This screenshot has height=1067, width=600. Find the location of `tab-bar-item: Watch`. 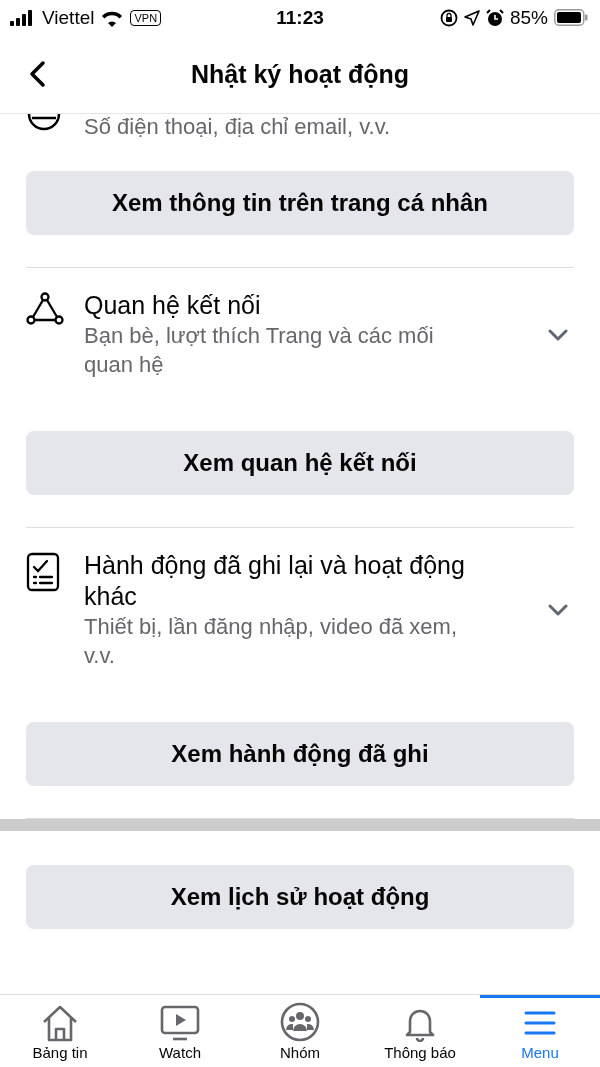

tab-bar-item: Watch is located at coordinates (180, 1031).